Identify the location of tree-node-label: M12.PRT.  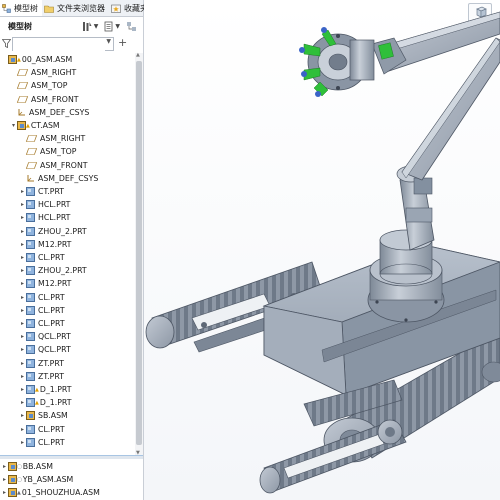
(55, 244).